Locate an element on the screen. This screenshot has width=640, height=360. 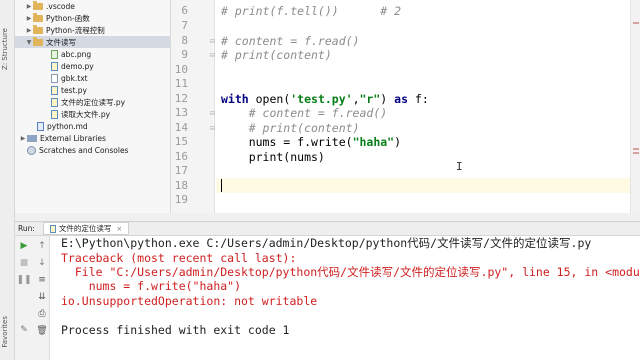
code-line: # print(content) is located at coordinates (276, 55).